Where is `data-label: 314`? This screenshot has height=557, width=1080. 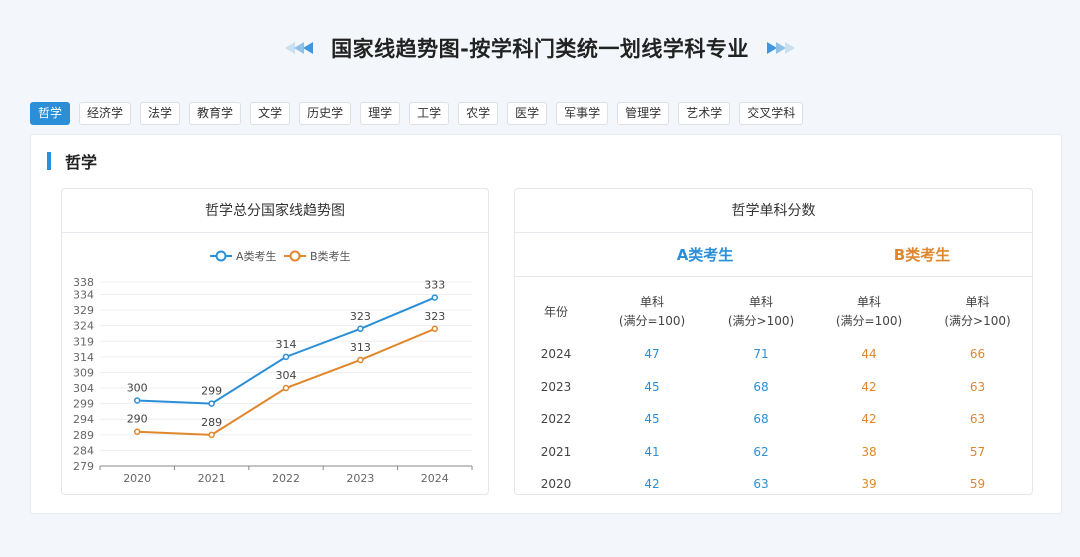 data-label: 314 is located at coordinates (286, 344).